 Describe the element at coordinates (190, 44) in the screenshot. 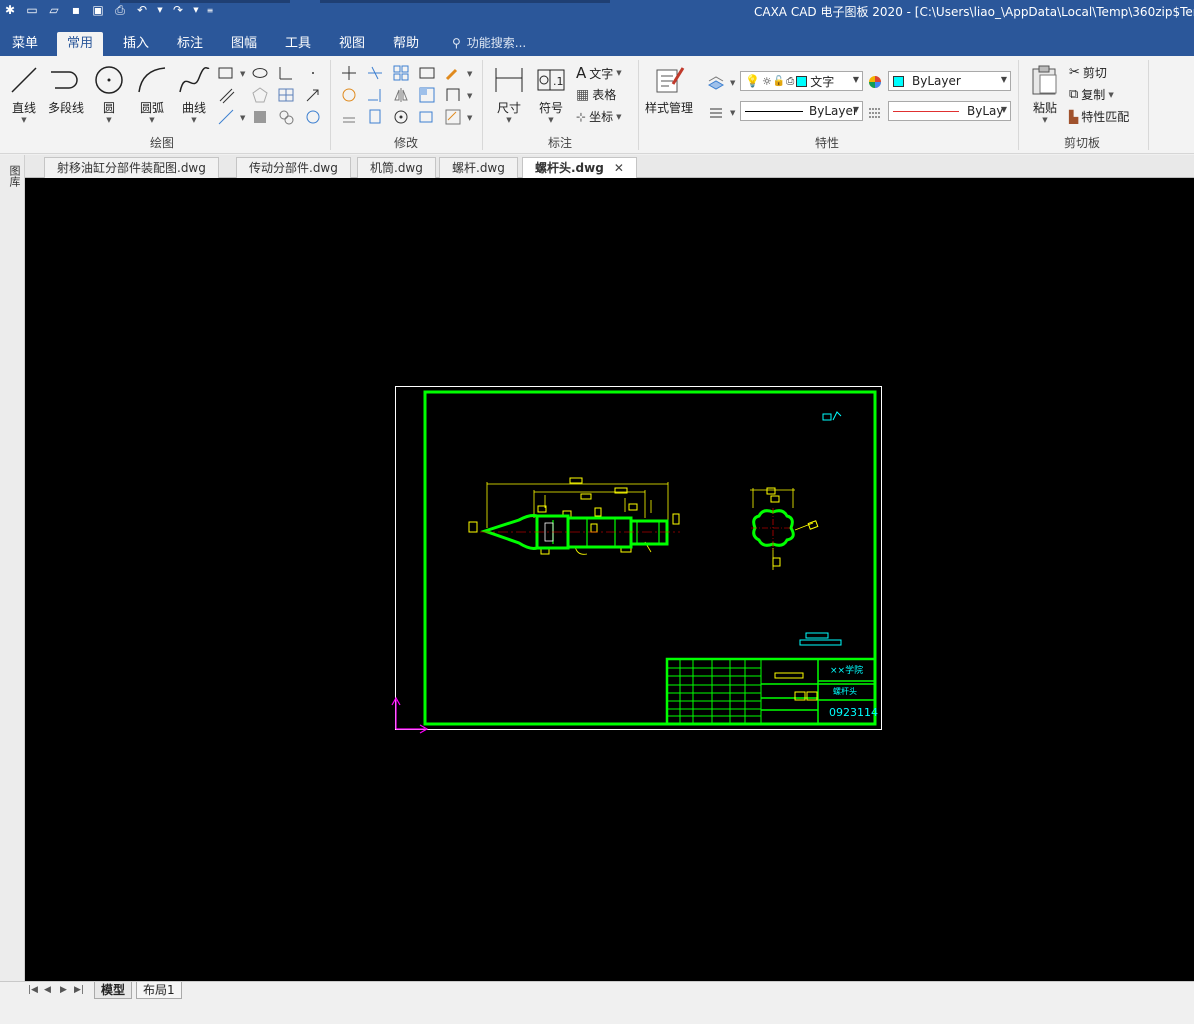

I see `tab-annotate: 标注` at that location.